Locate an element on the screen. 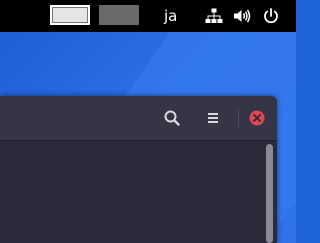  scrollbar-thumb is located at coordinates (269, 193).